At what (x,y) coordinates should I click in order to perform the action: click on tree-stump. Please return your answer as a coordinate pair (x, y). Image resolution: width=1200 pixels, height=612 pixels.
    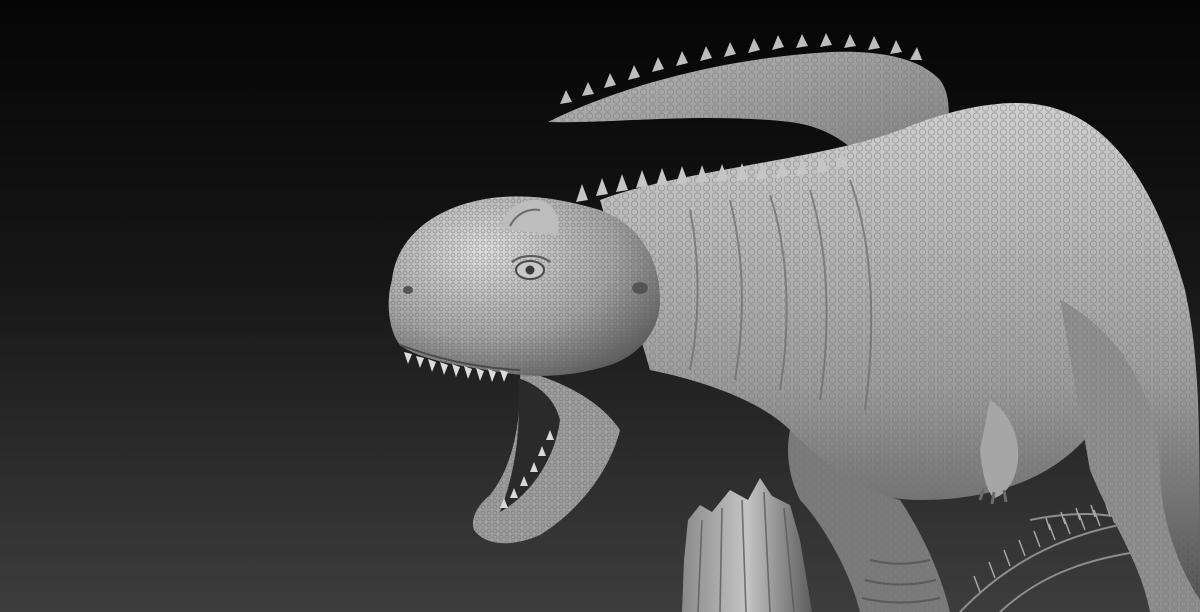
    Looking at the image, I should click on (747, 545).